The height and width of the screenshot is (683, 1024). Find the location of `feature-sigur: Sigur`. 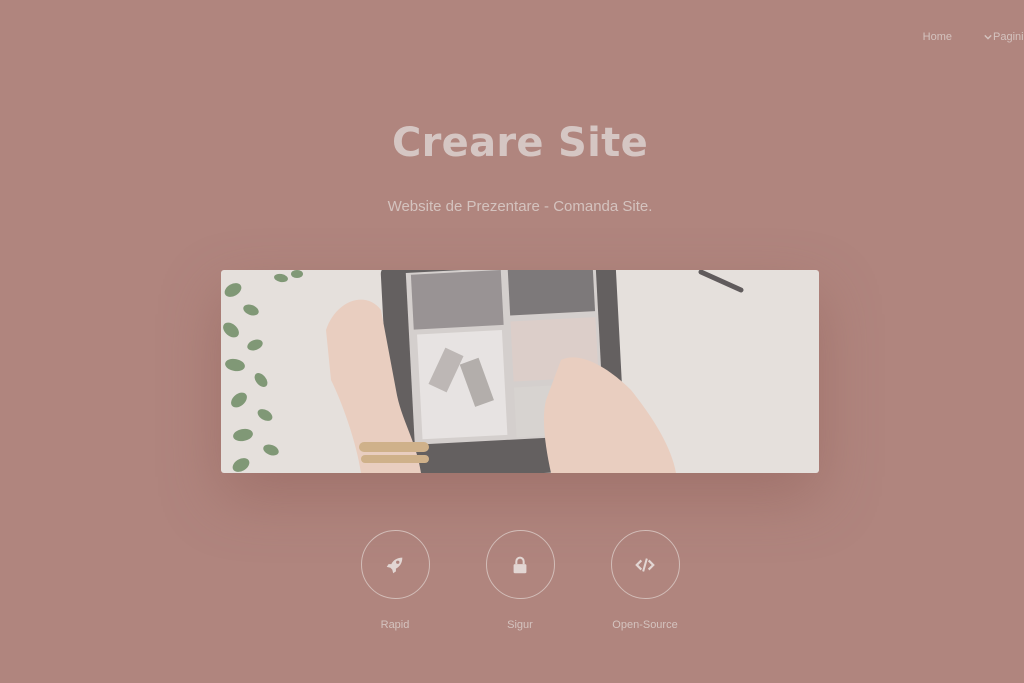

feature-sigur: Sigur is located at coordinates (520, 580).